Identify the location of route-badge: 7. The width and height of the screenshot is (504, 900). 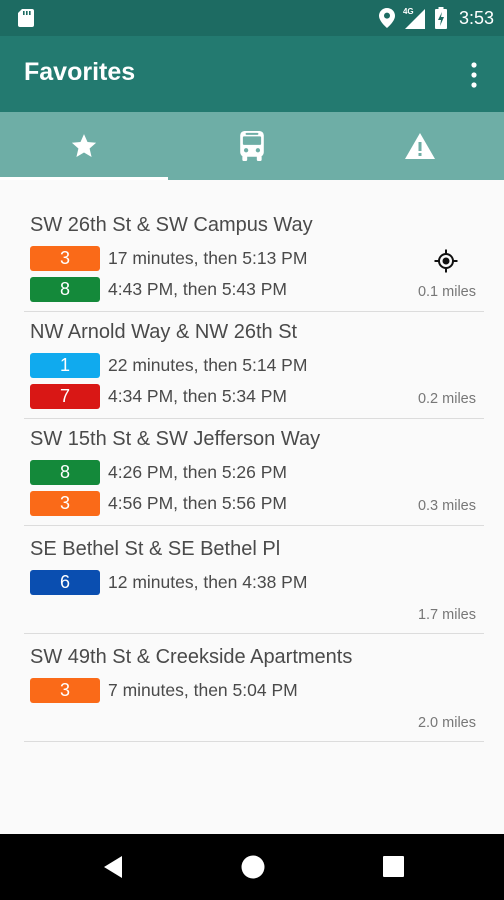
(65, 396).